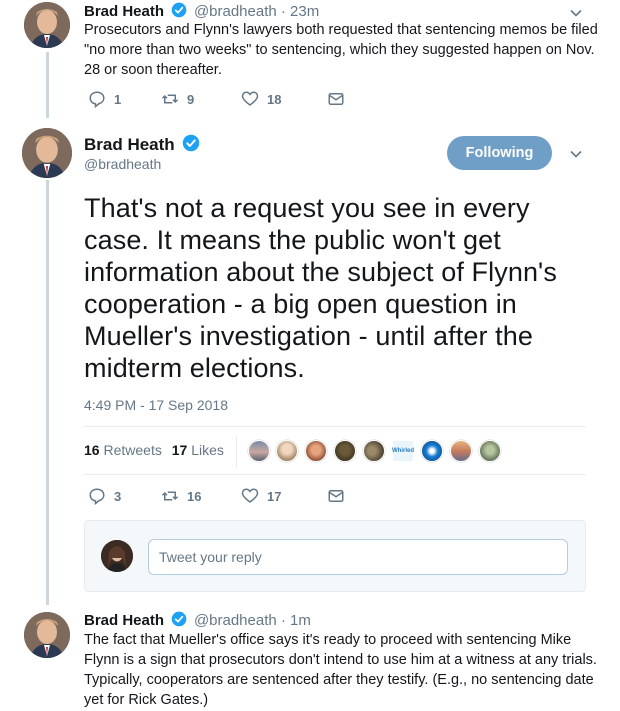 The width and height of the screenshot is (620, 711). Describe the element at coordinates (47, 392) in the screenshot. I see `thread-line-main` at that location.